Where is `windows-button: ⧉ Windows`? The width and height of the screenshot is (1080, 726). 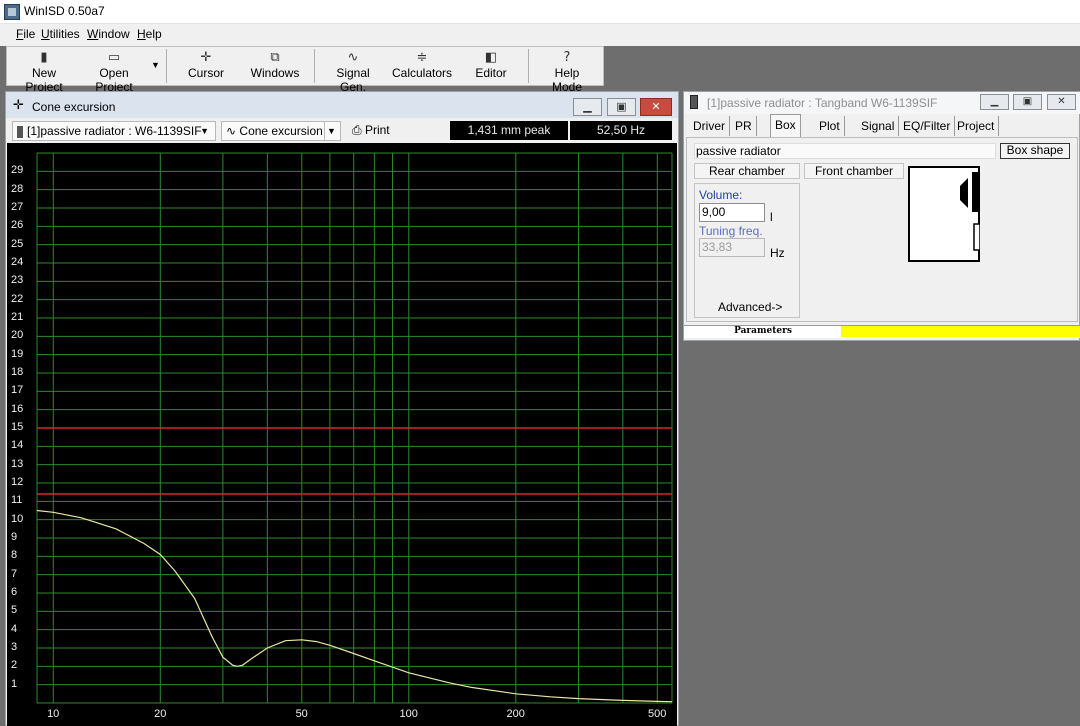
windows-button: ⧉ Windows is located at coordinates (275, 67).